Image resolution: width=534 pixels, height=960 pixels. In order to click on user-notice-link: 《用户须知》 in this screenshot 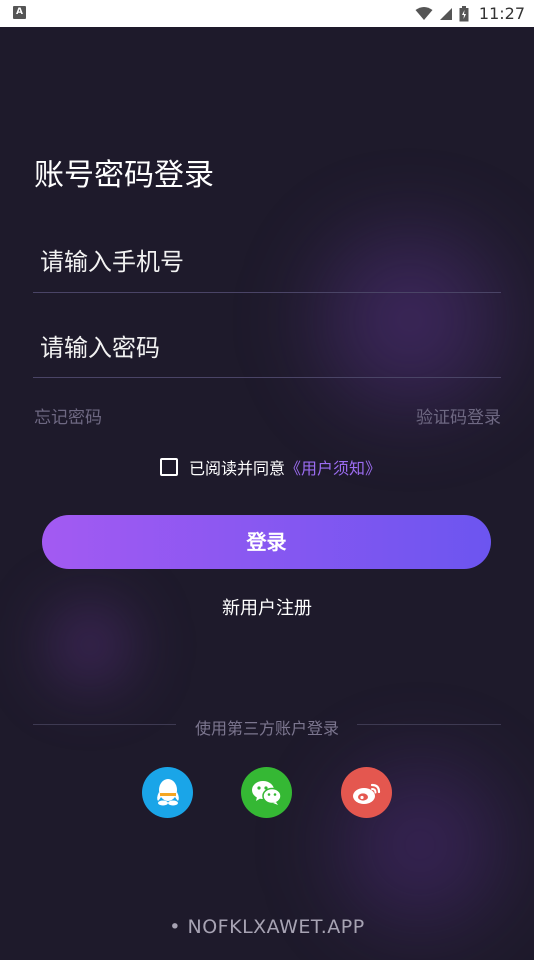, I will do `click(333, 467)`.